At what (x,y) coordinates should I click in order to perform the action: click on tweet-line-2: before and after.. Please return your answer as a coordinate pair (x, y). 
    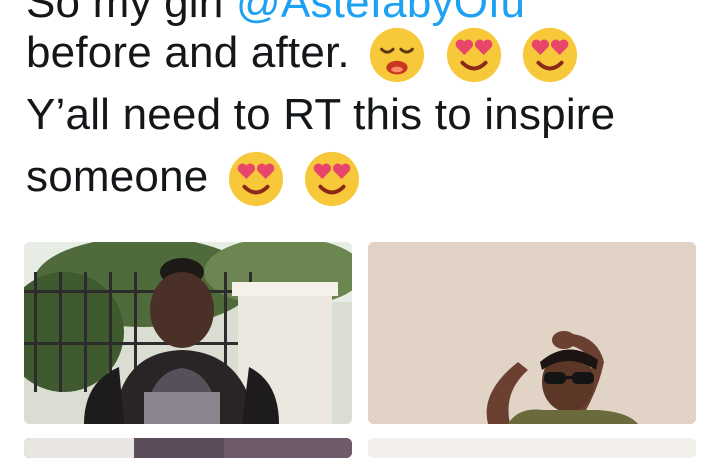
    Looking at the image, I should click on (302, 55).